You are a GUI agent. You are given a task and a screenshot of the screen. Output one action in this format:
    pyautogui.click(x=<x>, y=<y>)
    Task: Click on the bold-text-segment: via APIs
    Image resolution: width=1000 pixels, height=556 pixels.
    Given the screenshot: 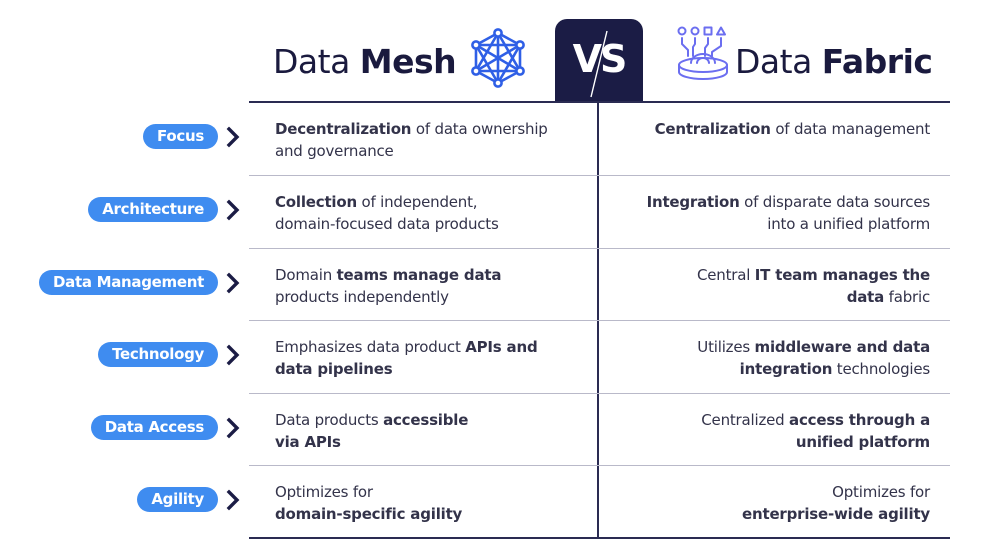 What is the action you would take?
    pyautogui.click(x=308, y=442)
    